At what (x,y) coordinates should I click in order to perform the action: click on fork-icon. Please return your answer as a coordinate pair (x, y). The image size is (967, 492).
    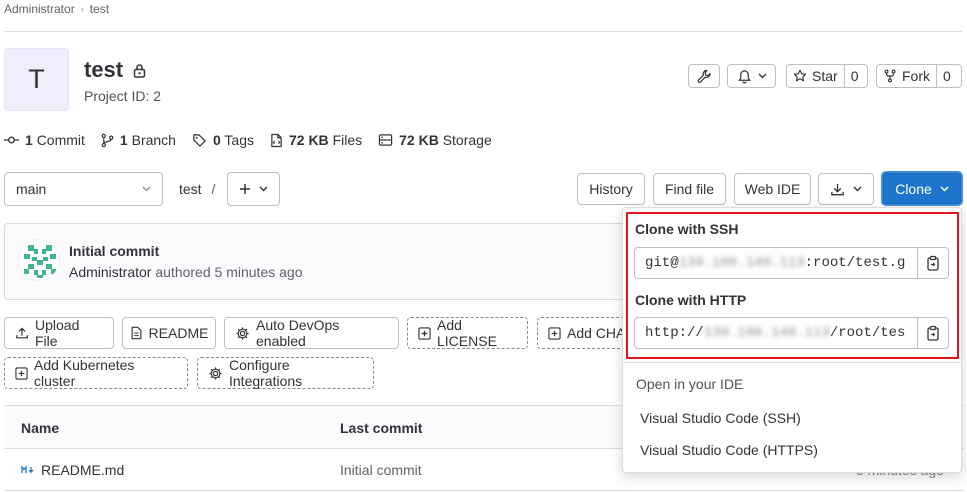
    Looking at the image, I should click on (890, 76).